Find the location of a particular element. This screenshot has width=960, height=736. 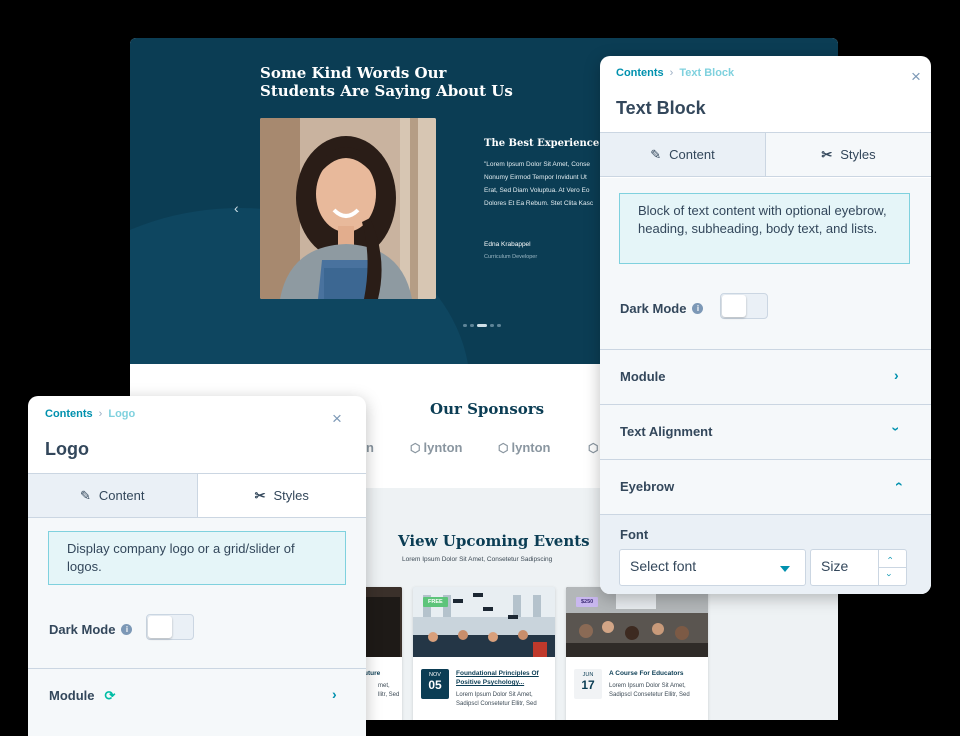

event-price-badge: FREE is located at coordinates (435, 602).